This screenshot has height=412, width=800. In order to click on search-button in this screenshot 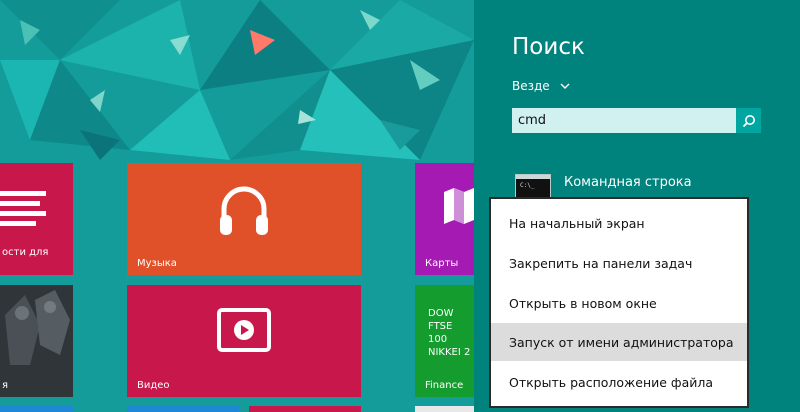, I will do `click(748, 120)`.